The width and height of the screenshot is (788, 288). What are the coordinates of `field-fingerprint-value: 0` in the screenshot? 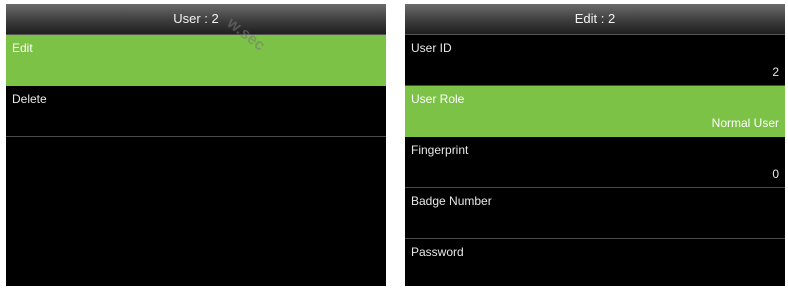 It's located at (775, 174).